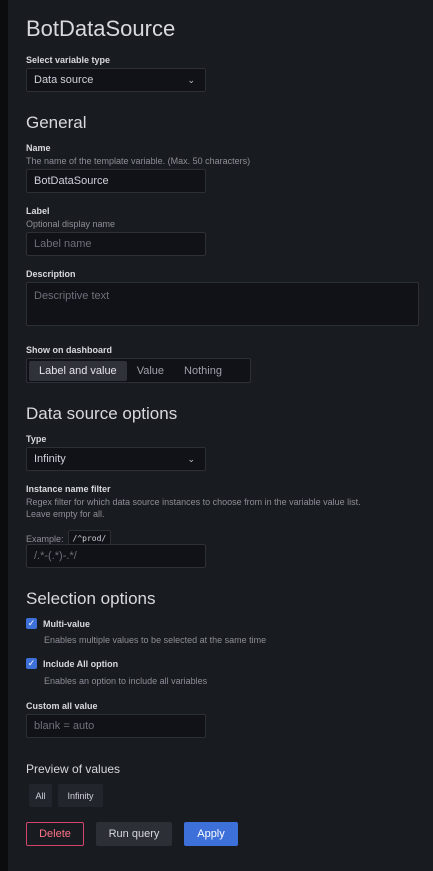 The image size is (433, 871). Describe the element at coordinates (68, 489) in the screenshot. I see `instance-filter-label: Instance name filter` at that location.